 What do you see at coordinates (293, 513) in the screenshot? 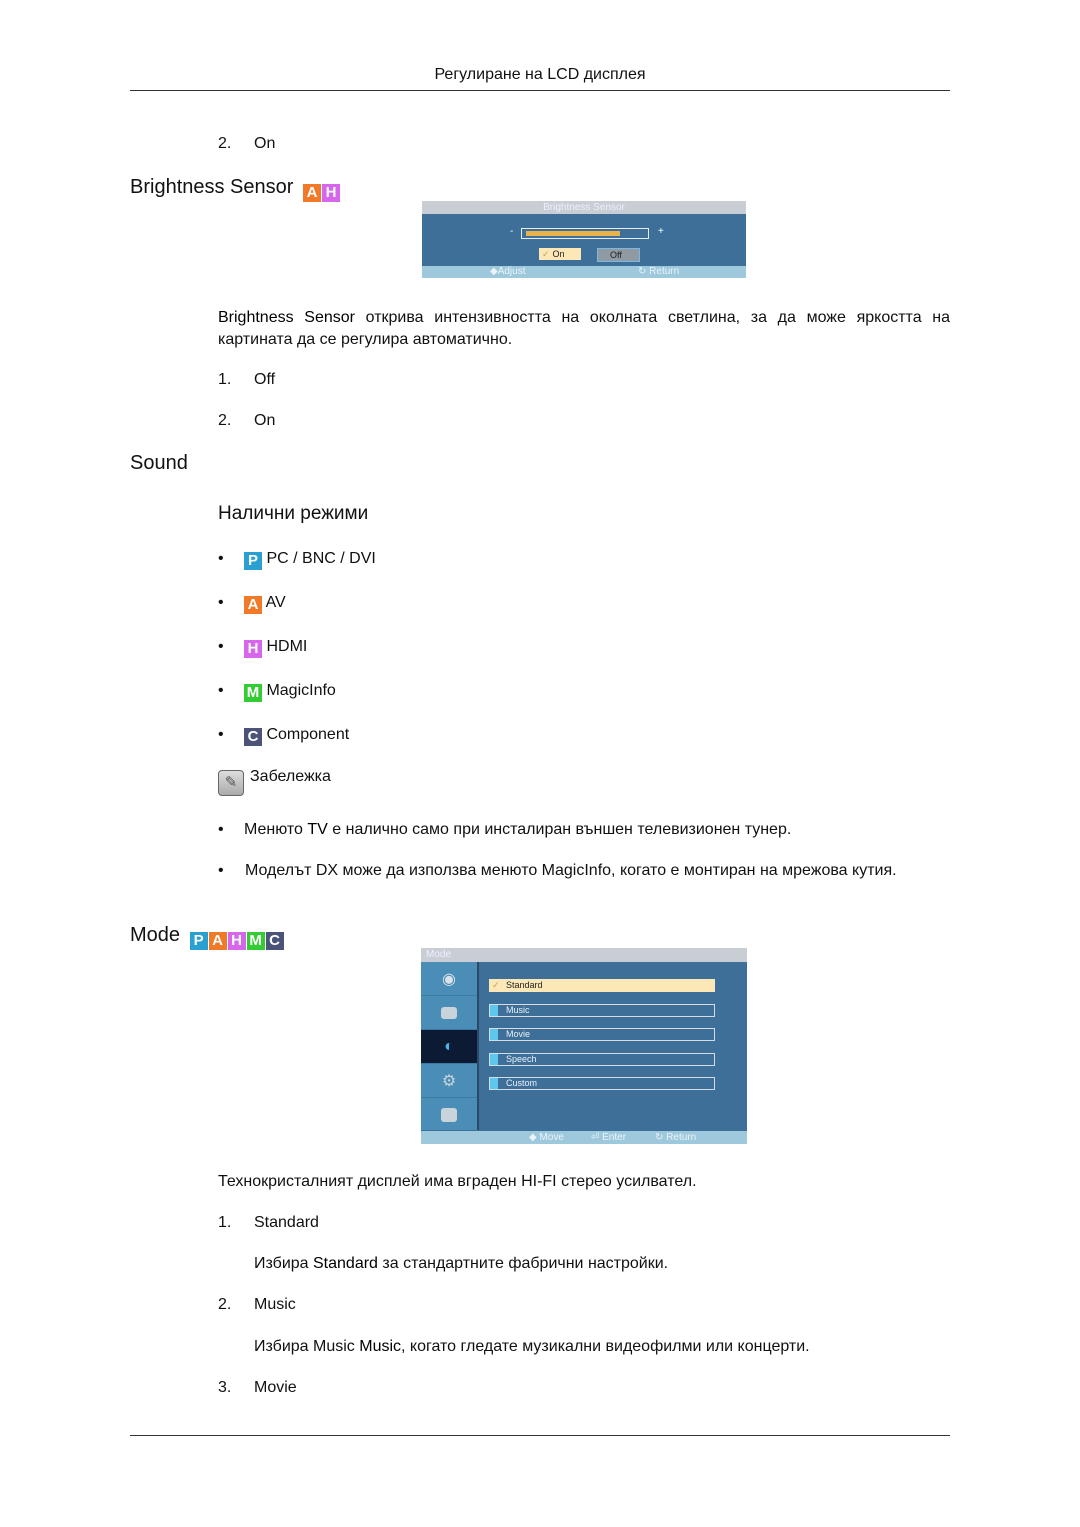
I see `subheading-available-modes: Налични режими` at bounding box center [293, 513].